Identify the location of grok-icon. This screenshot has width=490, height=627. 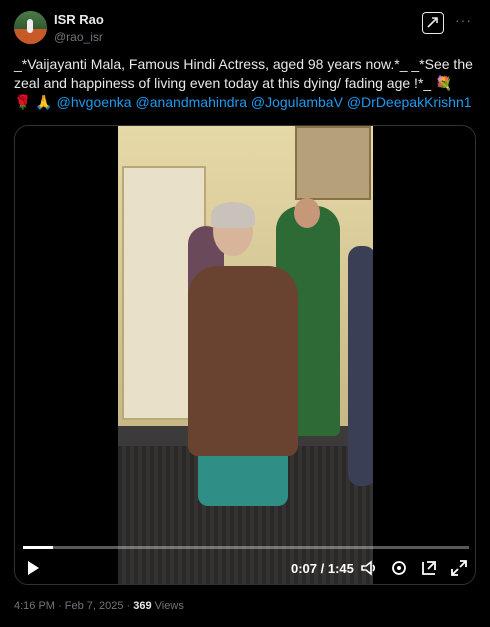
(433, 23).